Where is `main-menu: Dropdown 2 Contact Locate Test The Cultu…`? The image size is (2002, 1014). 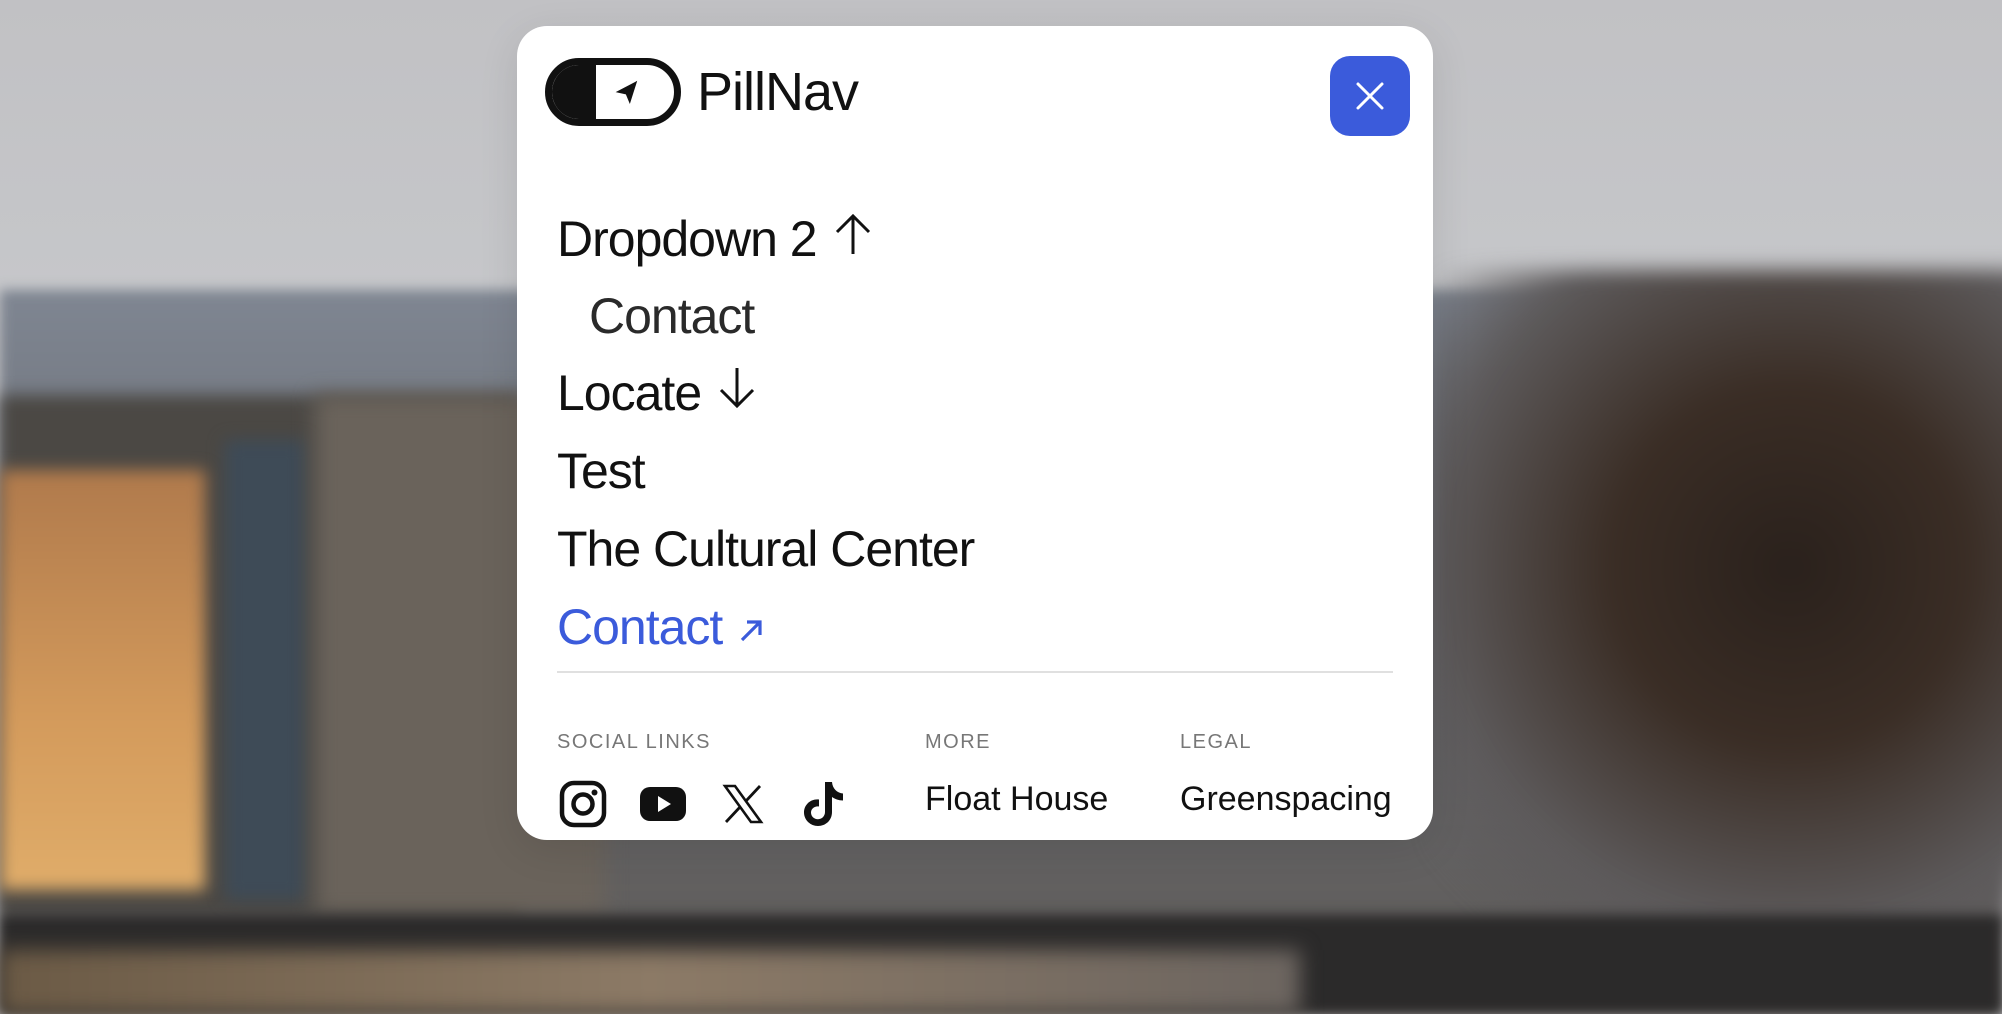 main-menu: Dropdown 2 Contact Locate Test The Cultu… is located at coordinates (766, 433).